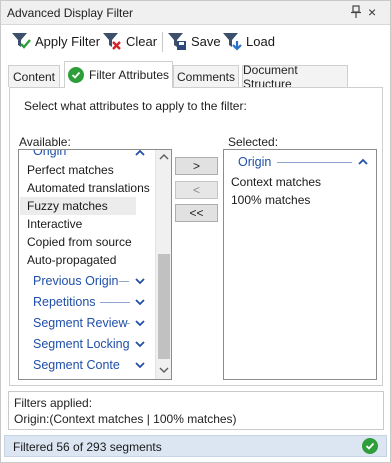  Describe the element at coordinates (112, 41) in the screenshot. I see `funnel-clear-icon` at that location.